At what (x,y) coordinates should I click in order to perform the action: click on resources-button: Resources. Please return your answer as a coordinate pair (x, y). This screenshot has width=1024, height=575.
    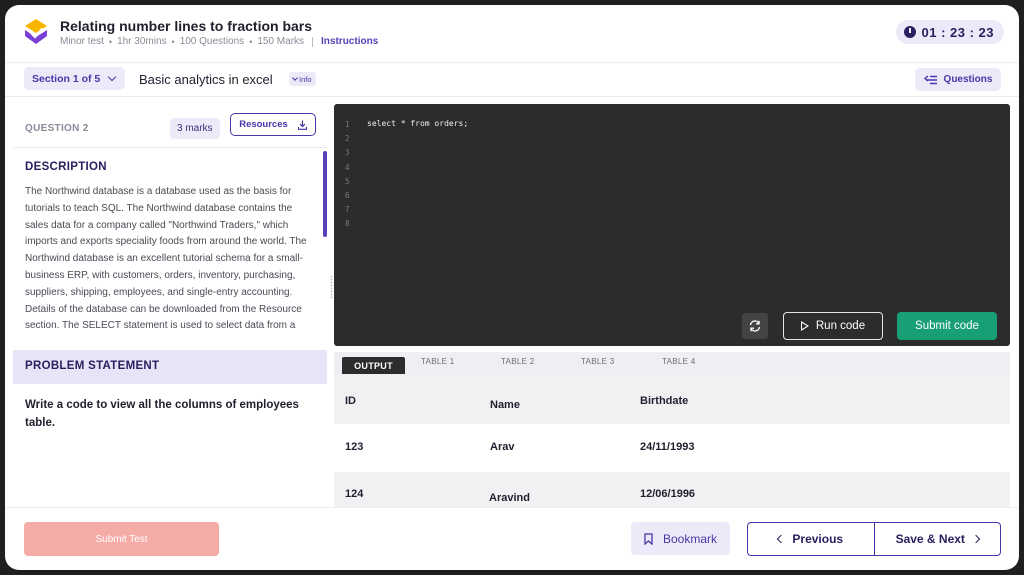
    Looking at the image, I should click on (273, 124).